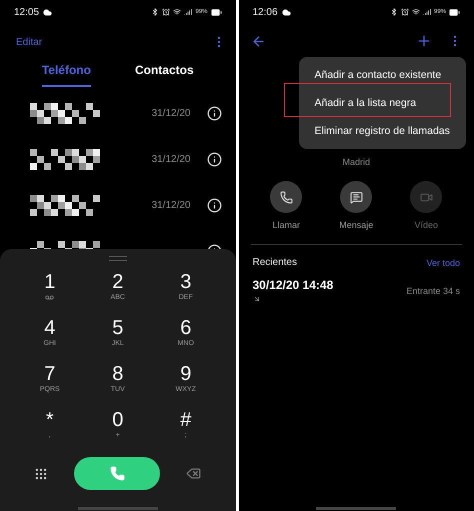 Image resolution: width=474 pixels, height=511 pixels. Describe the element at coordinates (41, 473) in the screenshot. I see `dialpad-icon` at that location.